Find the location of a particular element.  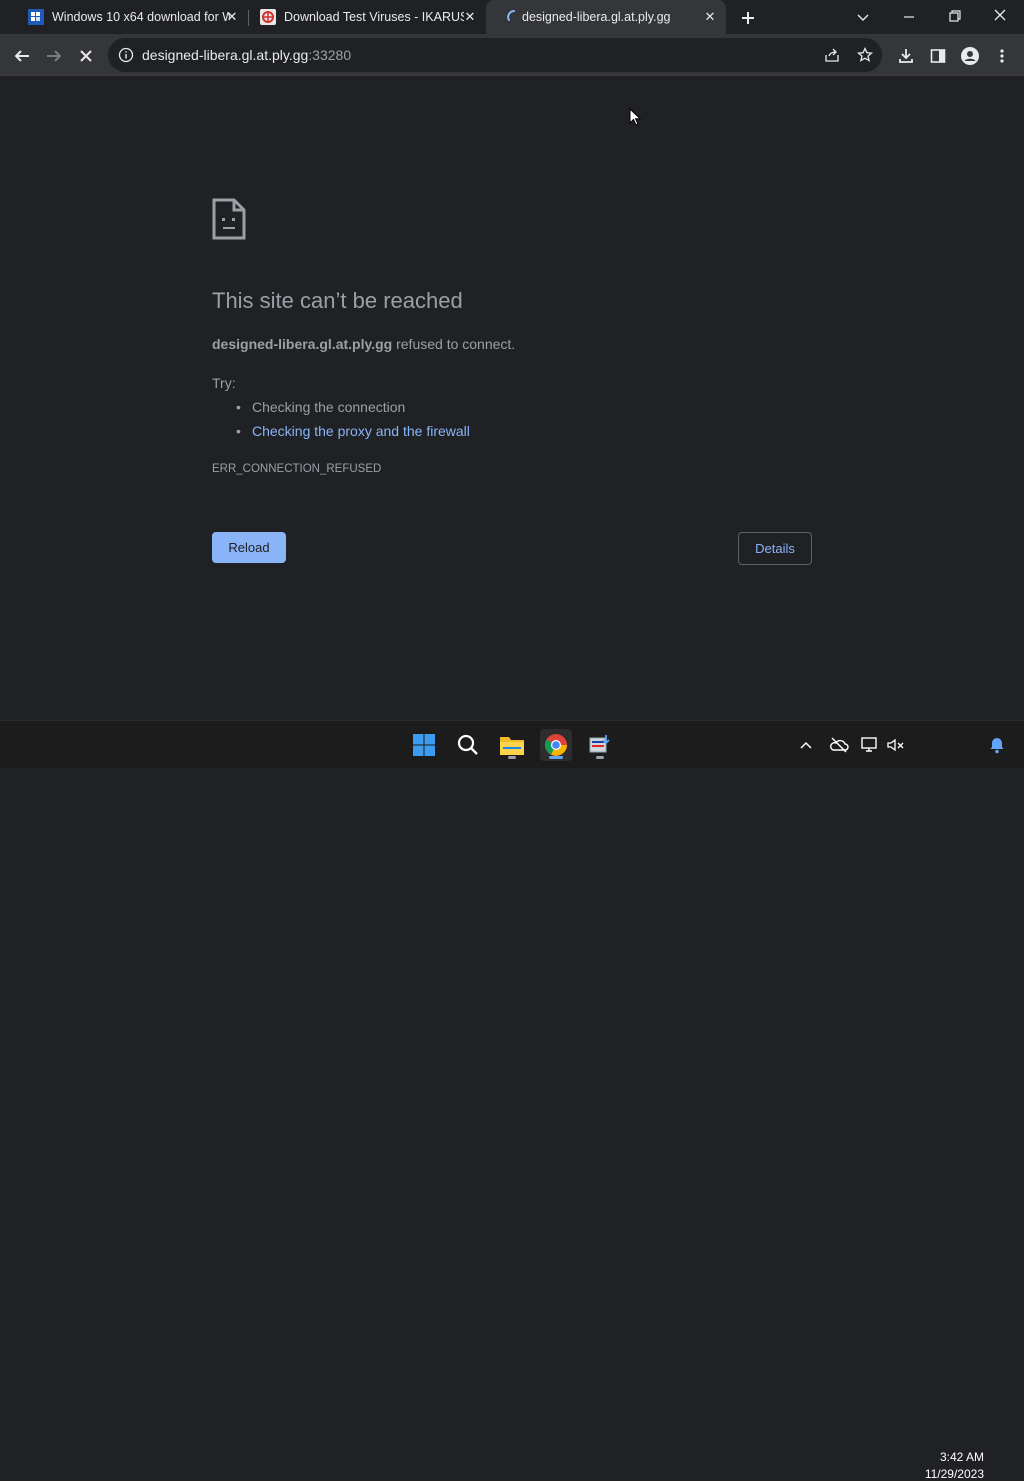

chevron-up-icon is located at coordinates (806, 745).